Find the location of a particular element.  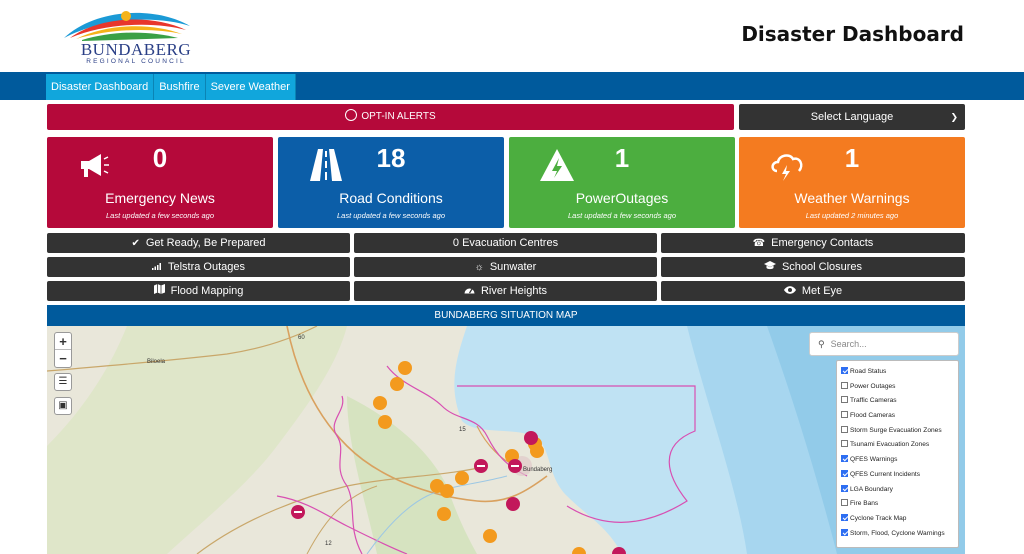

layer-label: Fire Bans is located at coordinates (864, 504).